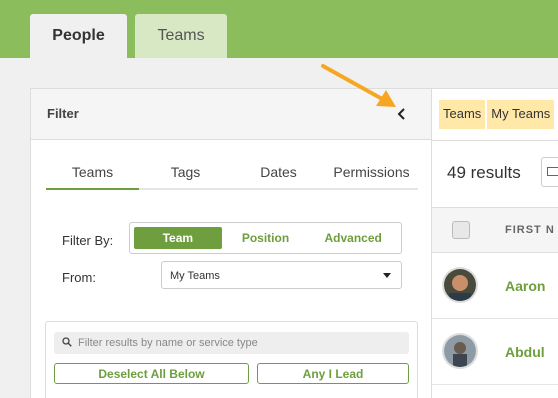  What do you see at coordinates (353, 238) in the screenshot?
I see `filter-by-advanced: Advanced` at bounding box center [353, 238].